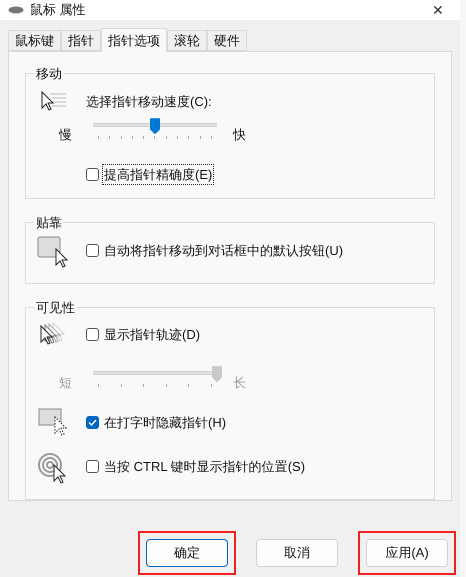  Describe the element at coordinates (223, 251) in the screenshot. I see `checkbox-label: 自动将指针移动到对话框中的默认按钮(U)` at that location.